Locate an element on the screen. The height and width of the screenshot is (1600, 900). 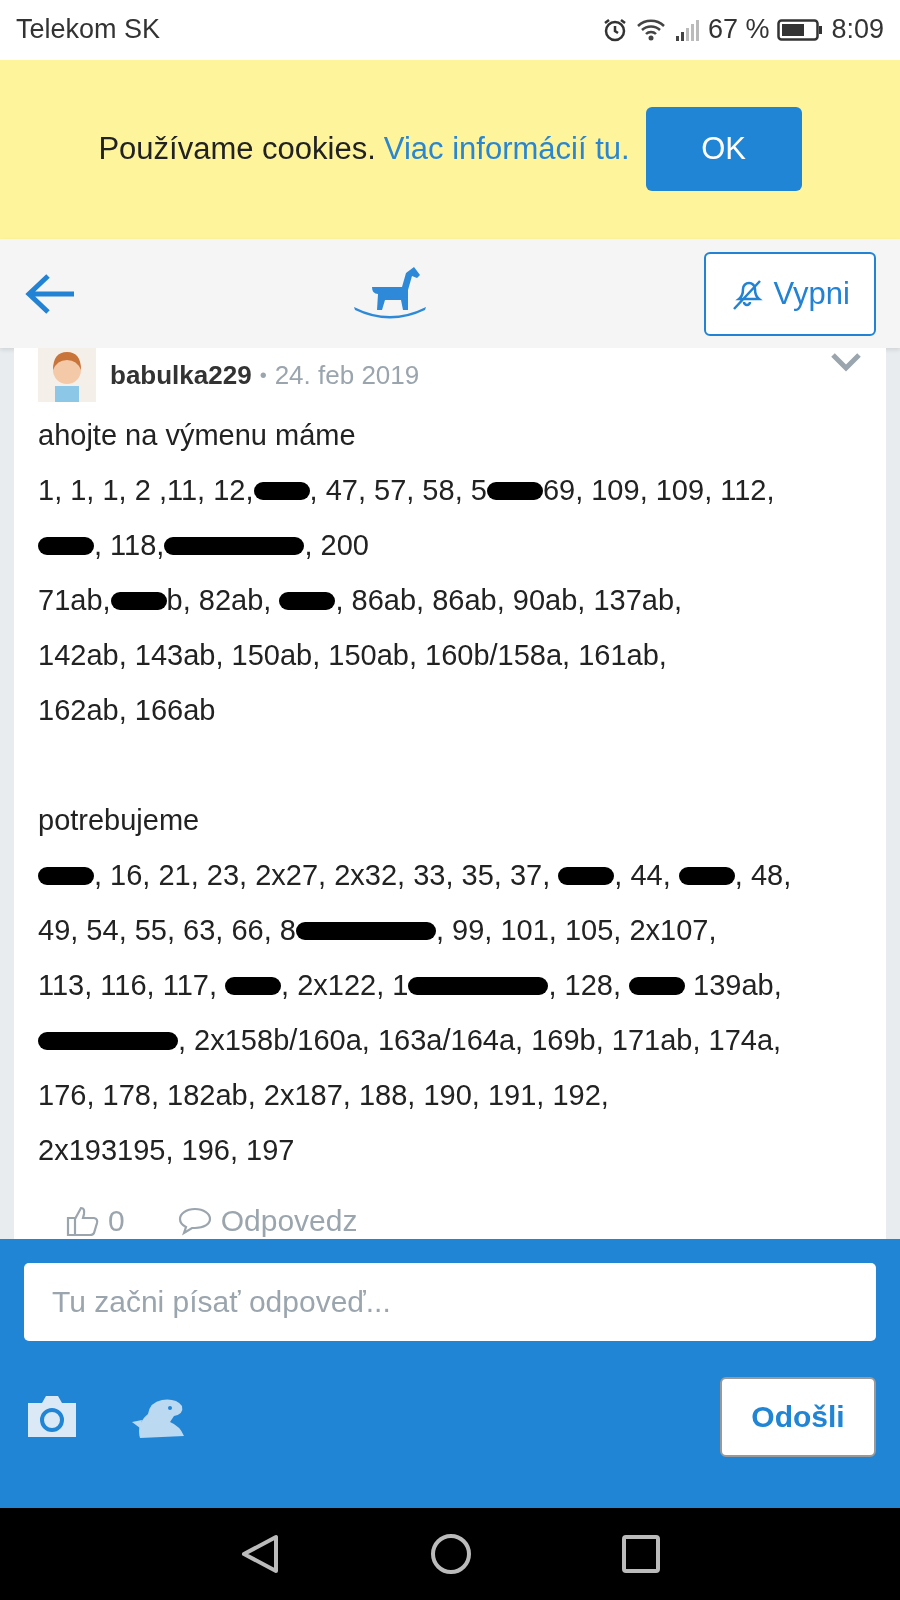
post-text: 176, 178, 182ab, 2x187, 188, 190, 191, 192, is located at coordinates (323, 1096).